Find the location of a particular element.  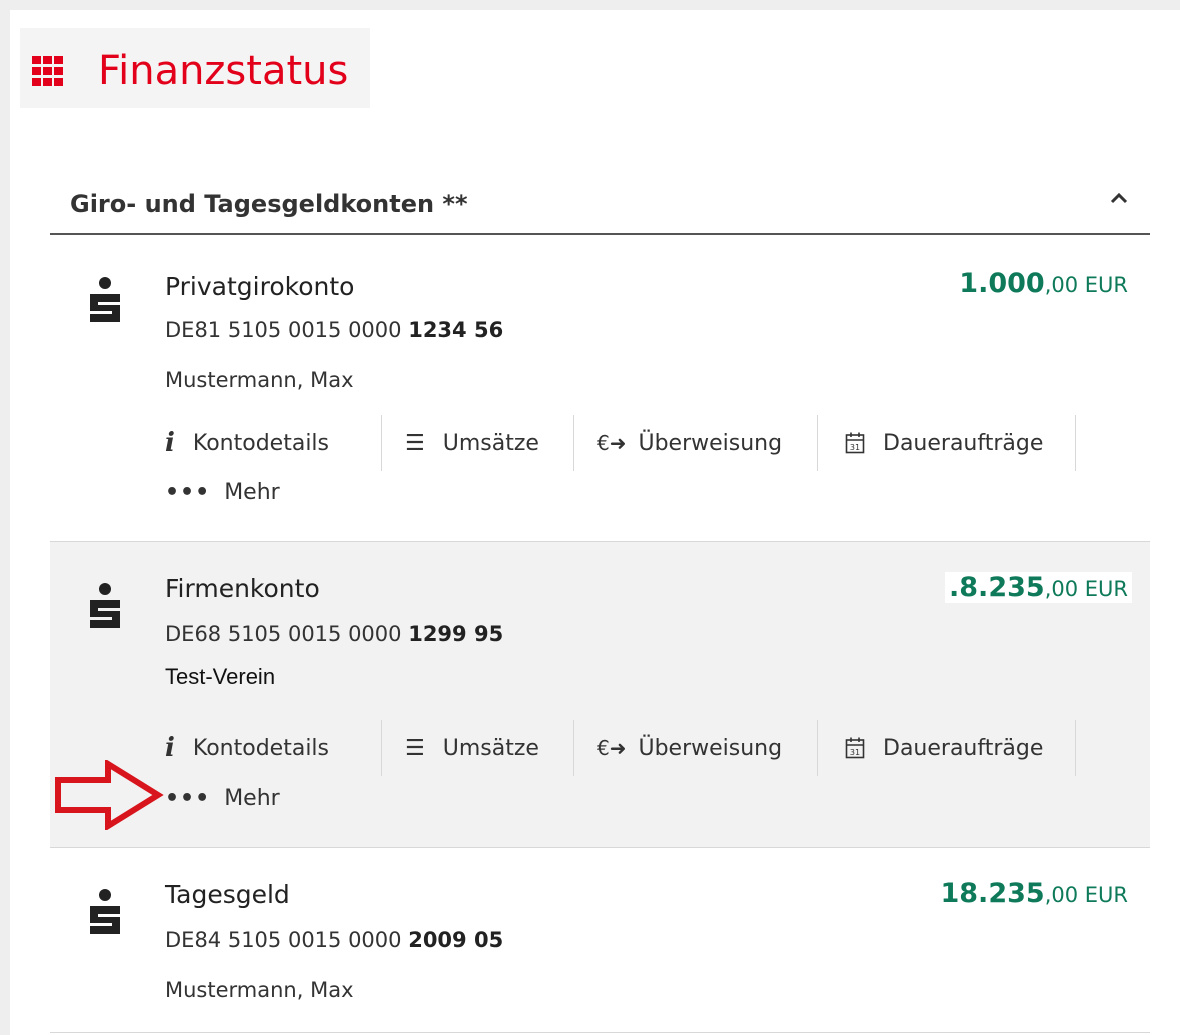

iban-suffix: 1234 56 is located at coordinates (456, 330).